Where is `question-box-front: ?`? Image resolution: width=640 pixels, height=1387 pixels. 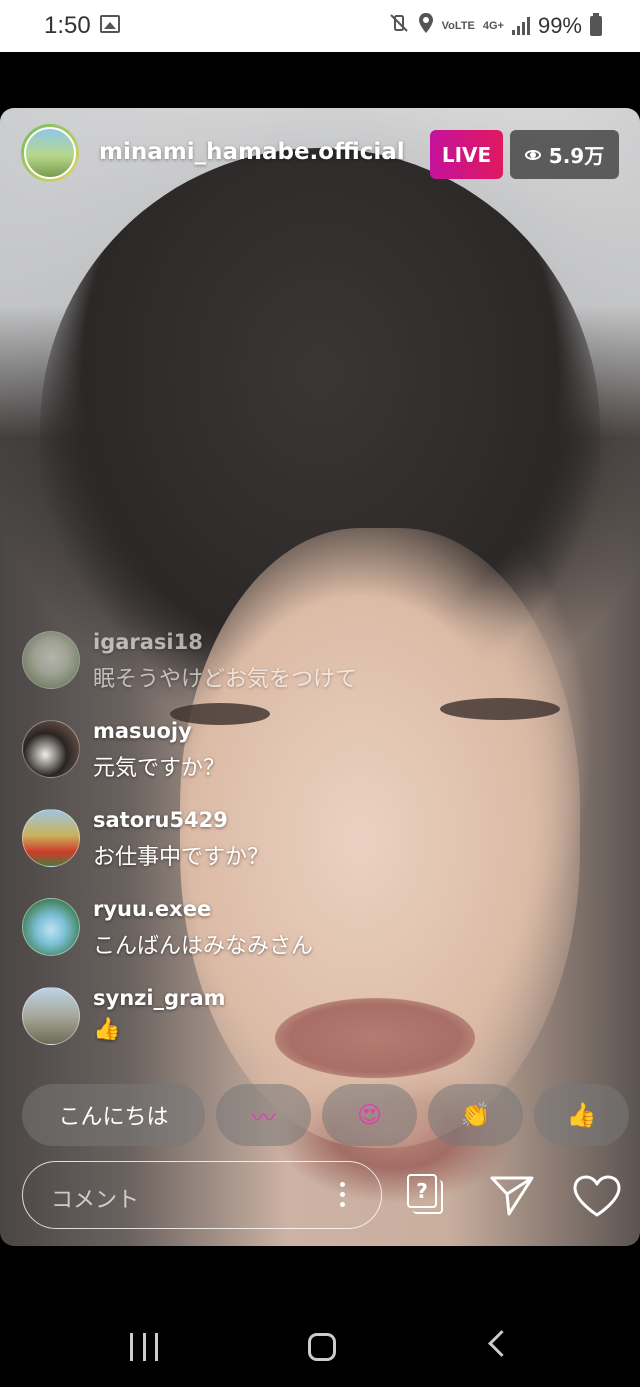
question-box-front: ? is located at coordinates (422, 1191).